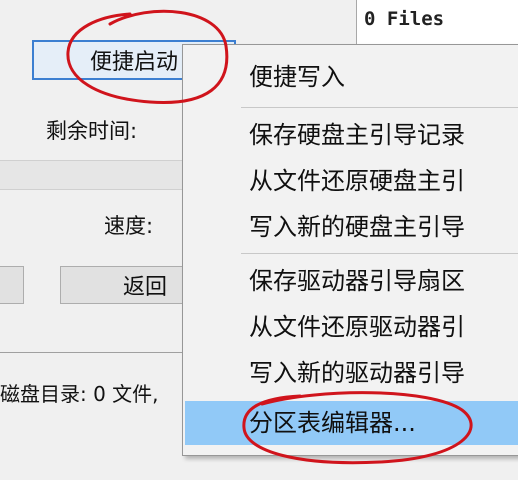 The width and height of the screenshot is (518, 480). What do you see at coordinates (404, 19) in the screenshot?
I see `files-status: 0 Files` at bounding box center [404, 19].